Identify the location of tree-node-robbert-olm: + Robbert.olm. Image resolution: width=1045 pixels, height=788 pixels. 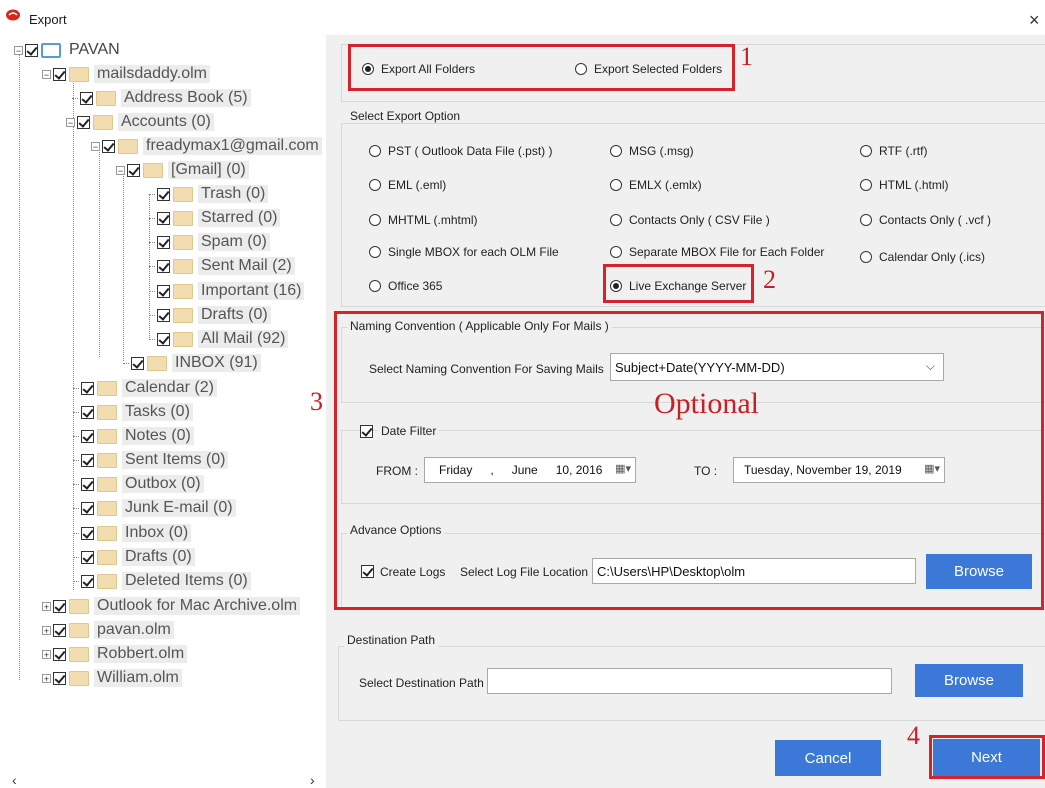
(115, 654).